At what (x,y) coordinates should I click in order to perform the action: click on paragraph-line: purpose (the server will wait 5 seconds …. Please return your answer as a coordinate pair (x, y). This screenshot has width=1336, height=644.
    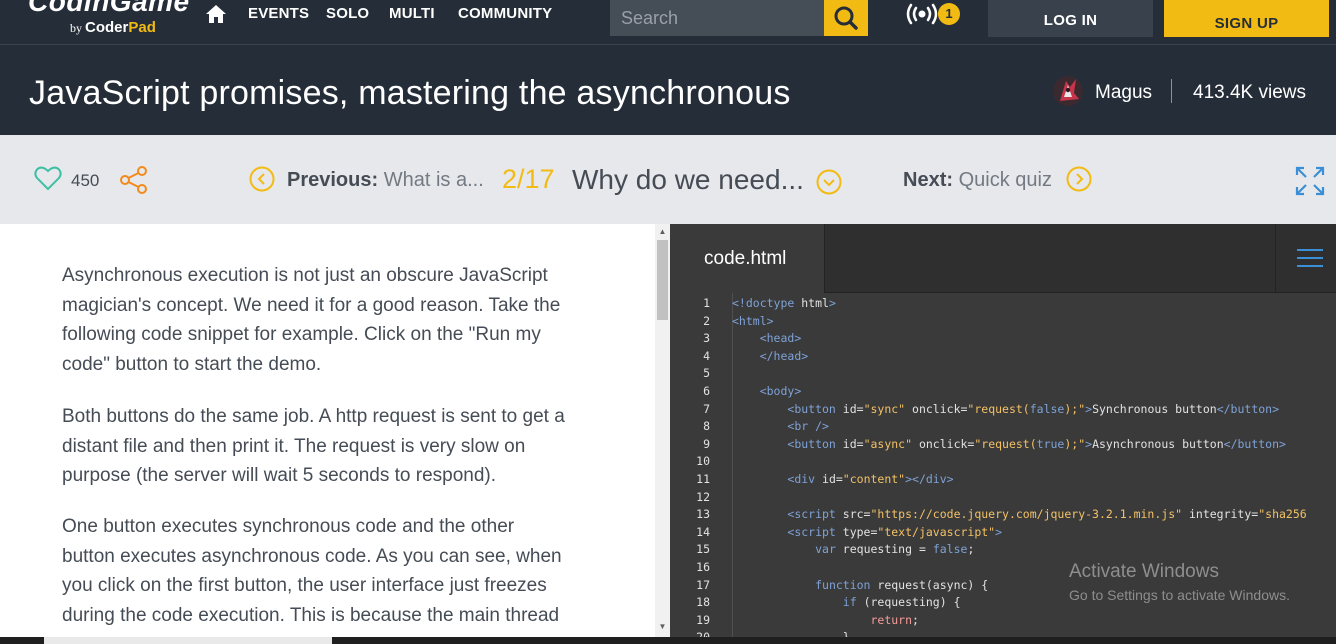
    Looking at the image, I should click on (279, 475).